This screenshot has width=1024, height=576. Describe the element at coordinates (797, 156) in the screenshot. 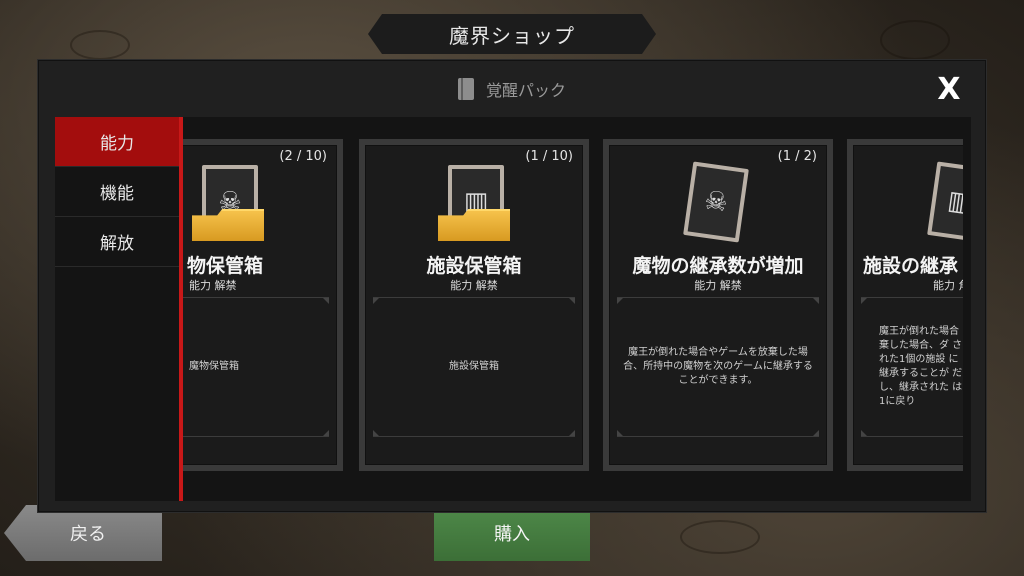

I see `card-count: (1 / 2)` at that location.